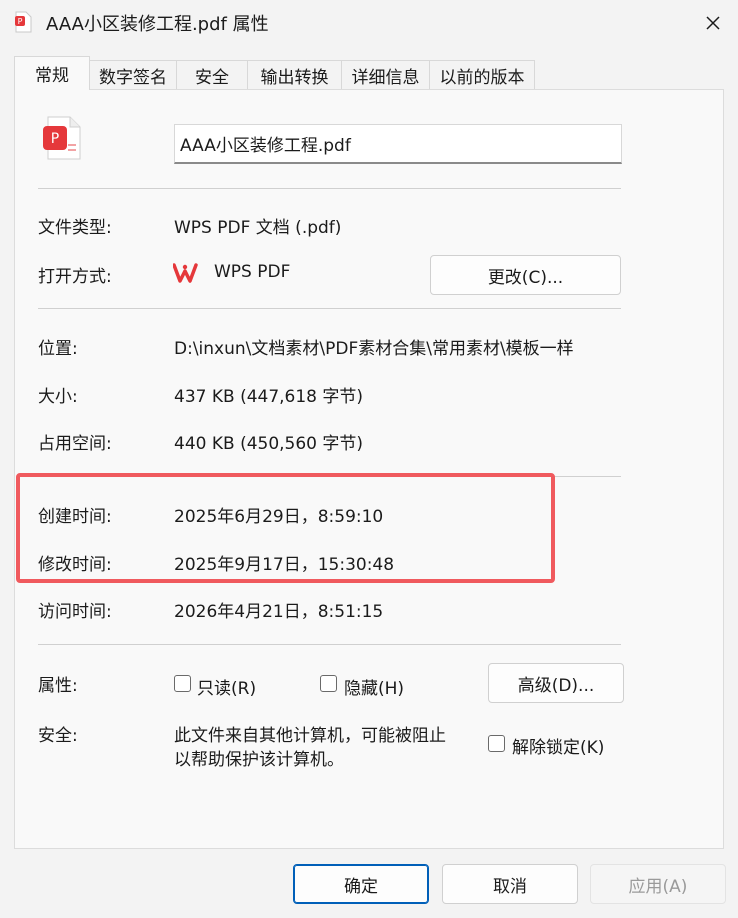  I want to click on apply-button: 应用(A), so click(658, 884).